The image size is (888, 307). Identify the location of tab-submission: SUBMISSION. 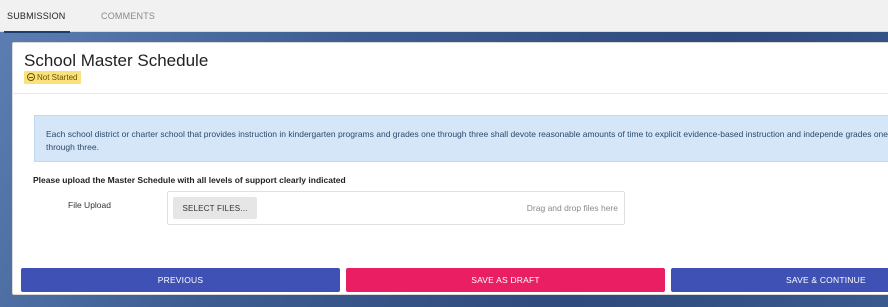
(37, 16).